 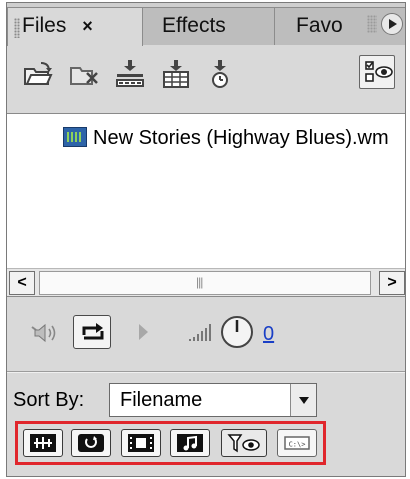 I want to click on scroll-left-button: <, so click(x=22, y=283).